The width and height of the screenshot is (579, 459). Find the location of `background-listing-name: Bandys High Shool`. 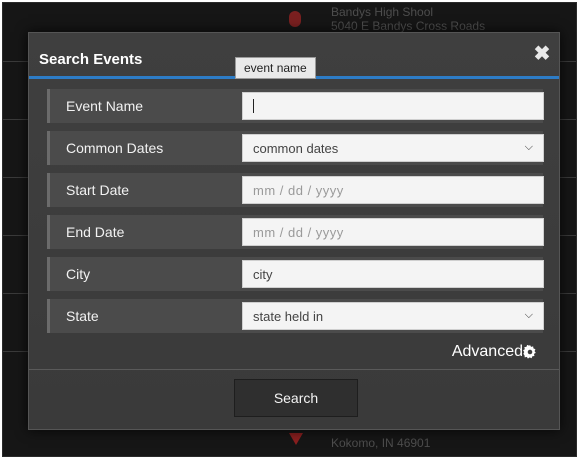

background-listing-name: Bandys High Shool is located at coordinates (382, 12).